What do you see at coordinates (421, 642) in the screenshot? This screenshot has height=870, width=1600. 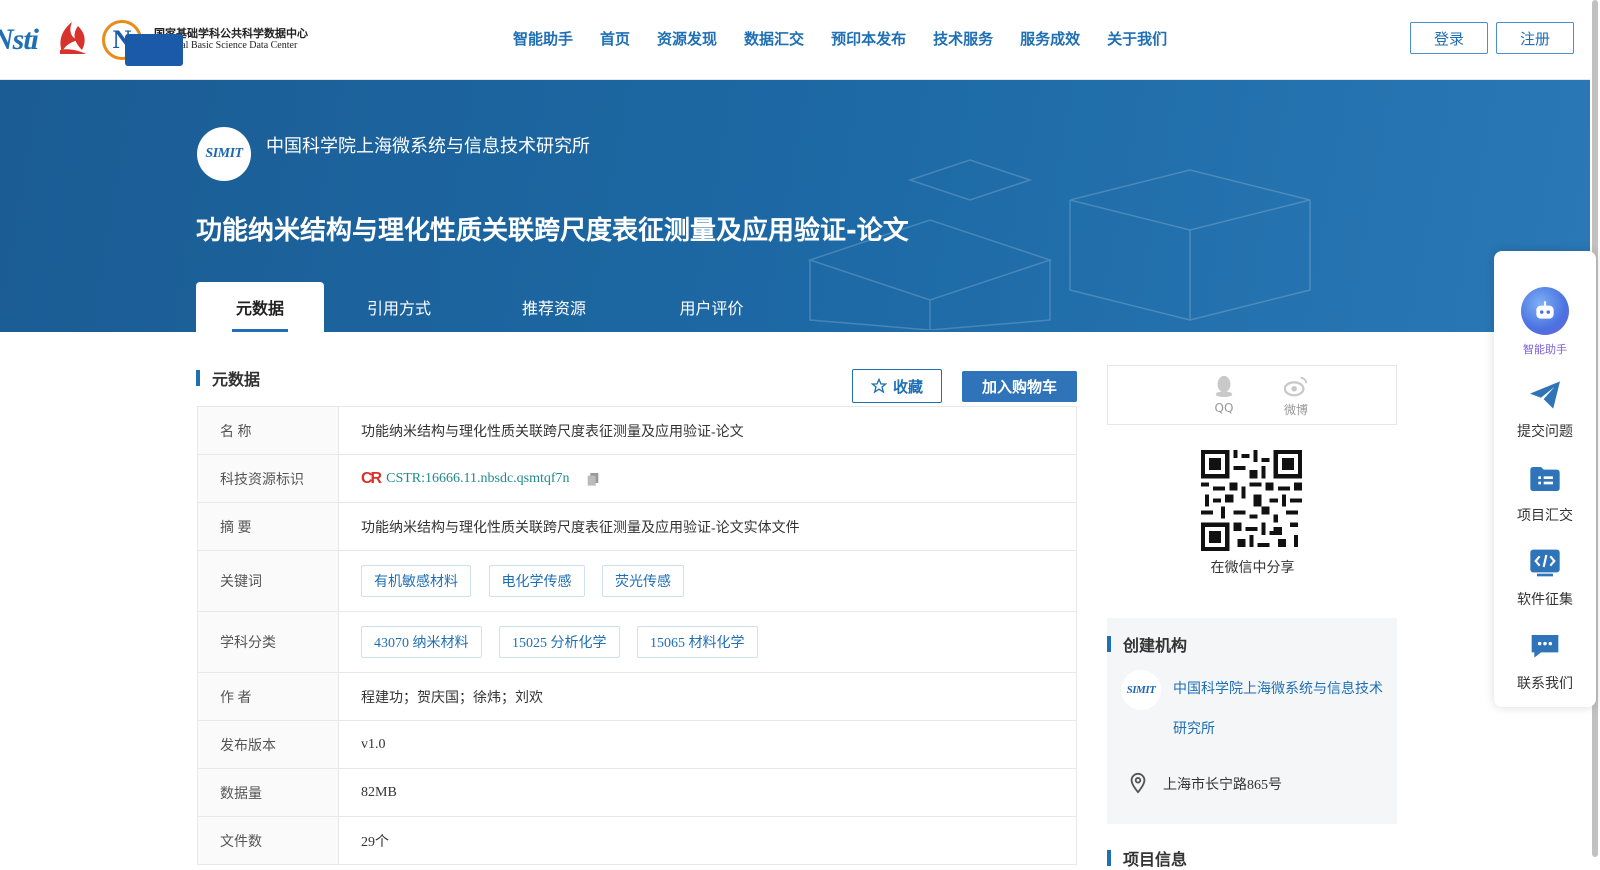 I see `subject-tag: 43070 纳米材料` at bounding box center [421, 642].